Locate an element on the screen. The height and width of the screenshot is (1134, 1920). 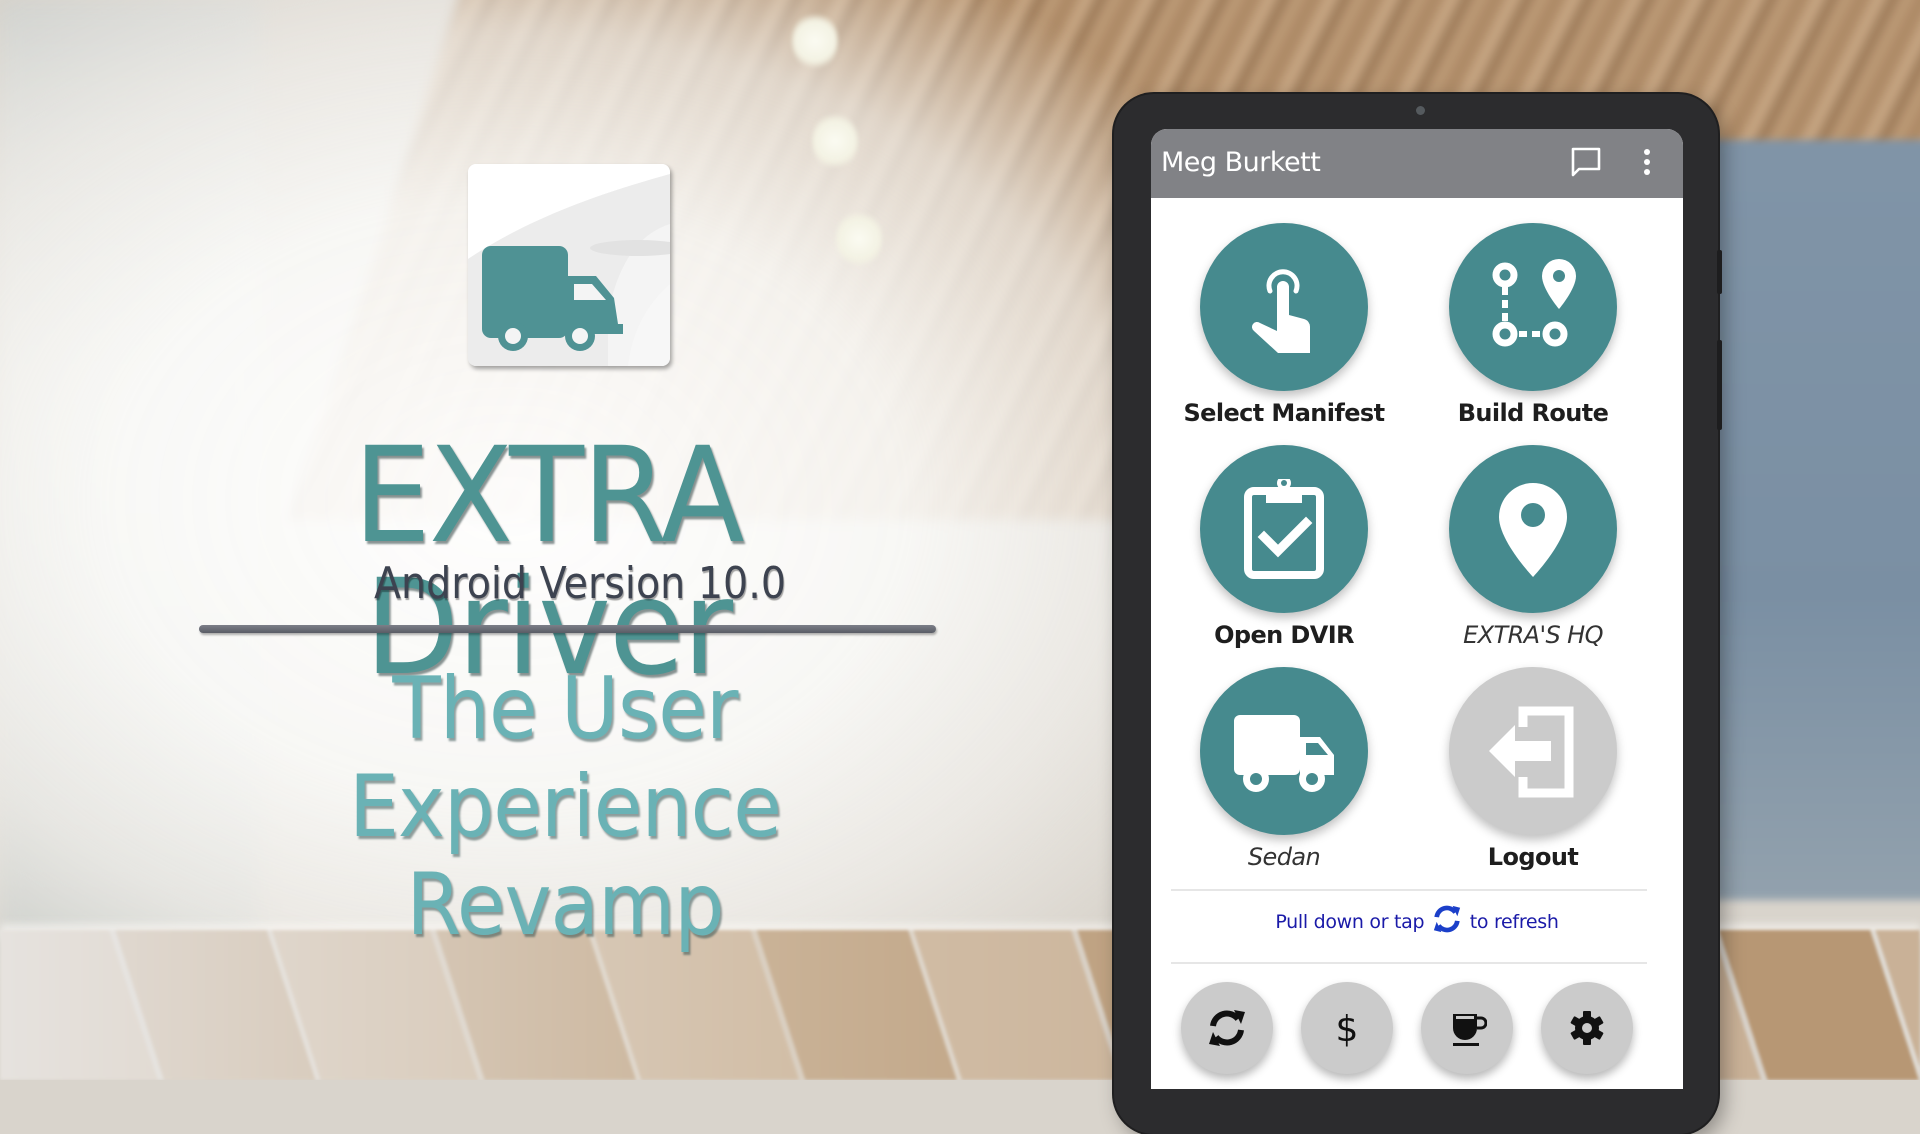
promo-subtitle: The User Experience Revamp is located at coordinates (565, 807).